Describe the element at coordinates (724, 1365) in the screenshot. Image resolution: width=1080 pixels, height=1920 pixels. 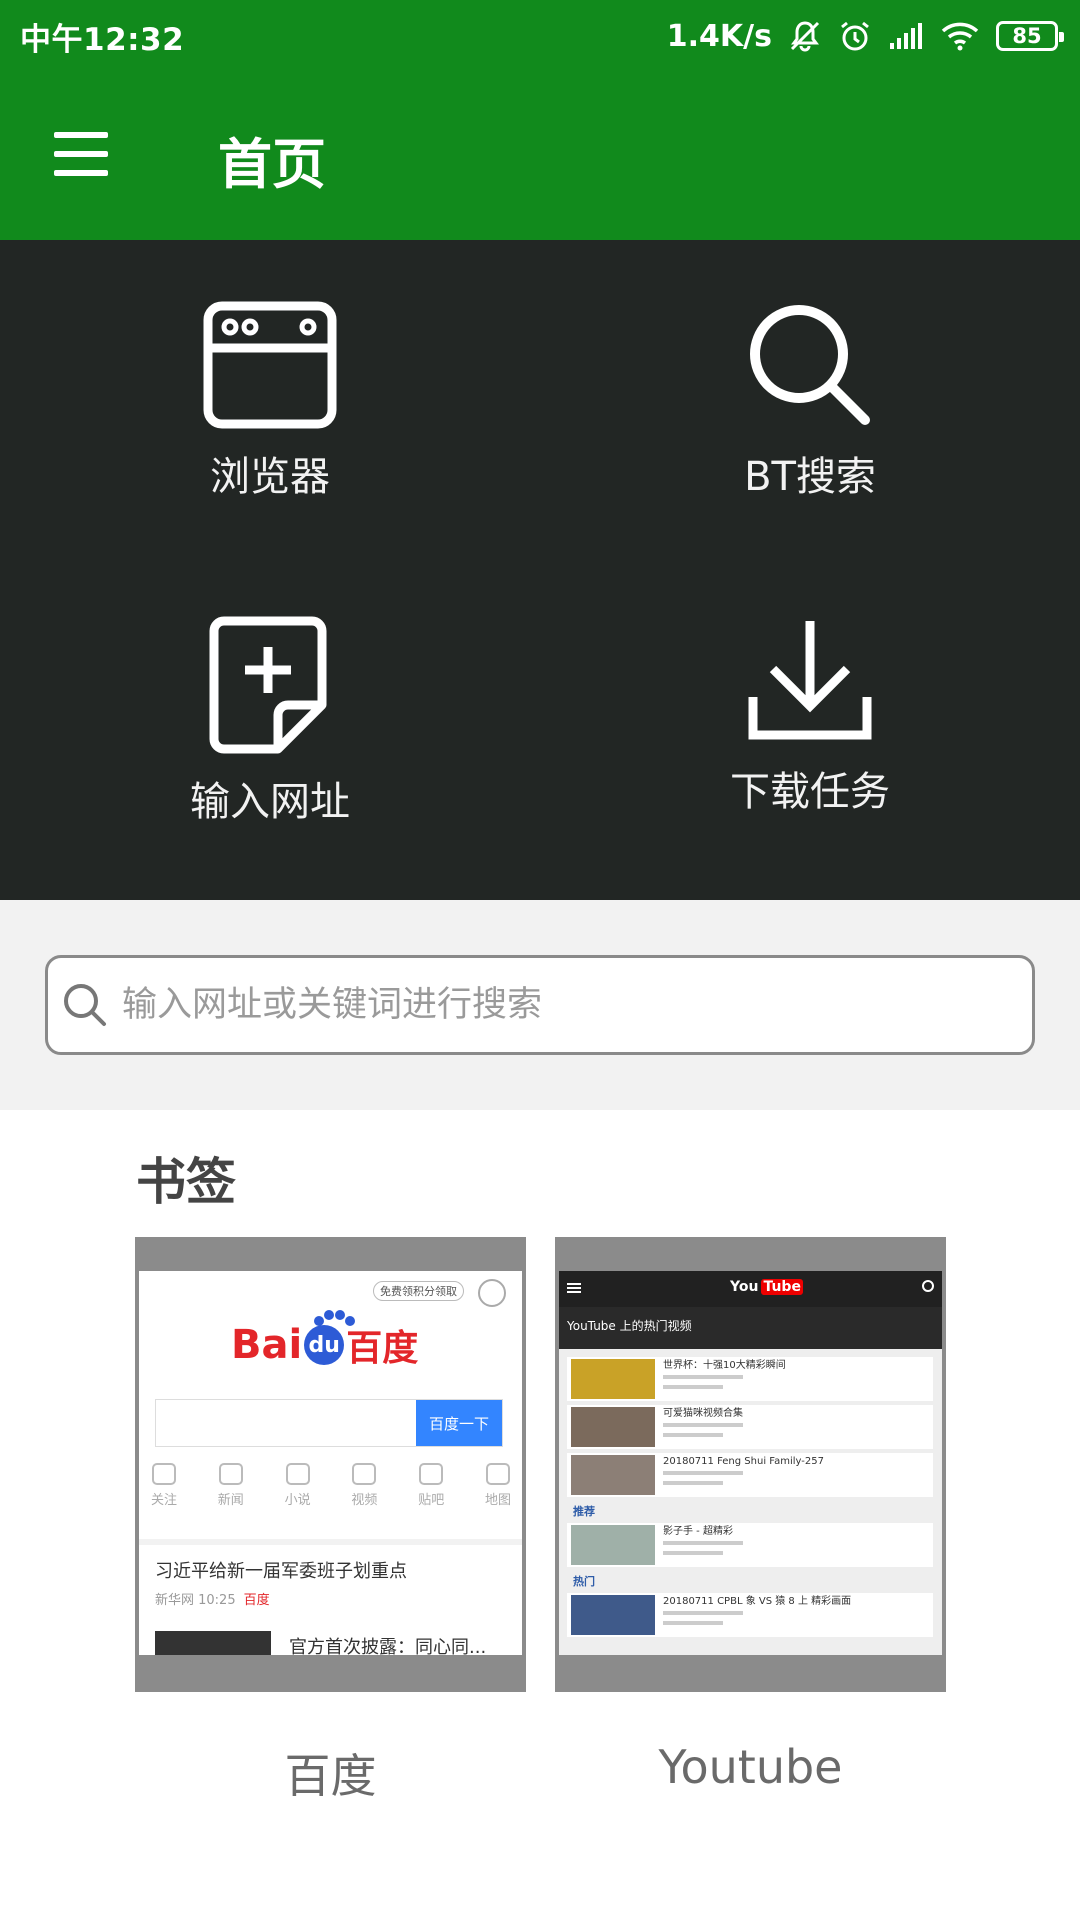
I see `video-title: 世界杯：十强10大精彩瞬间` at that location.